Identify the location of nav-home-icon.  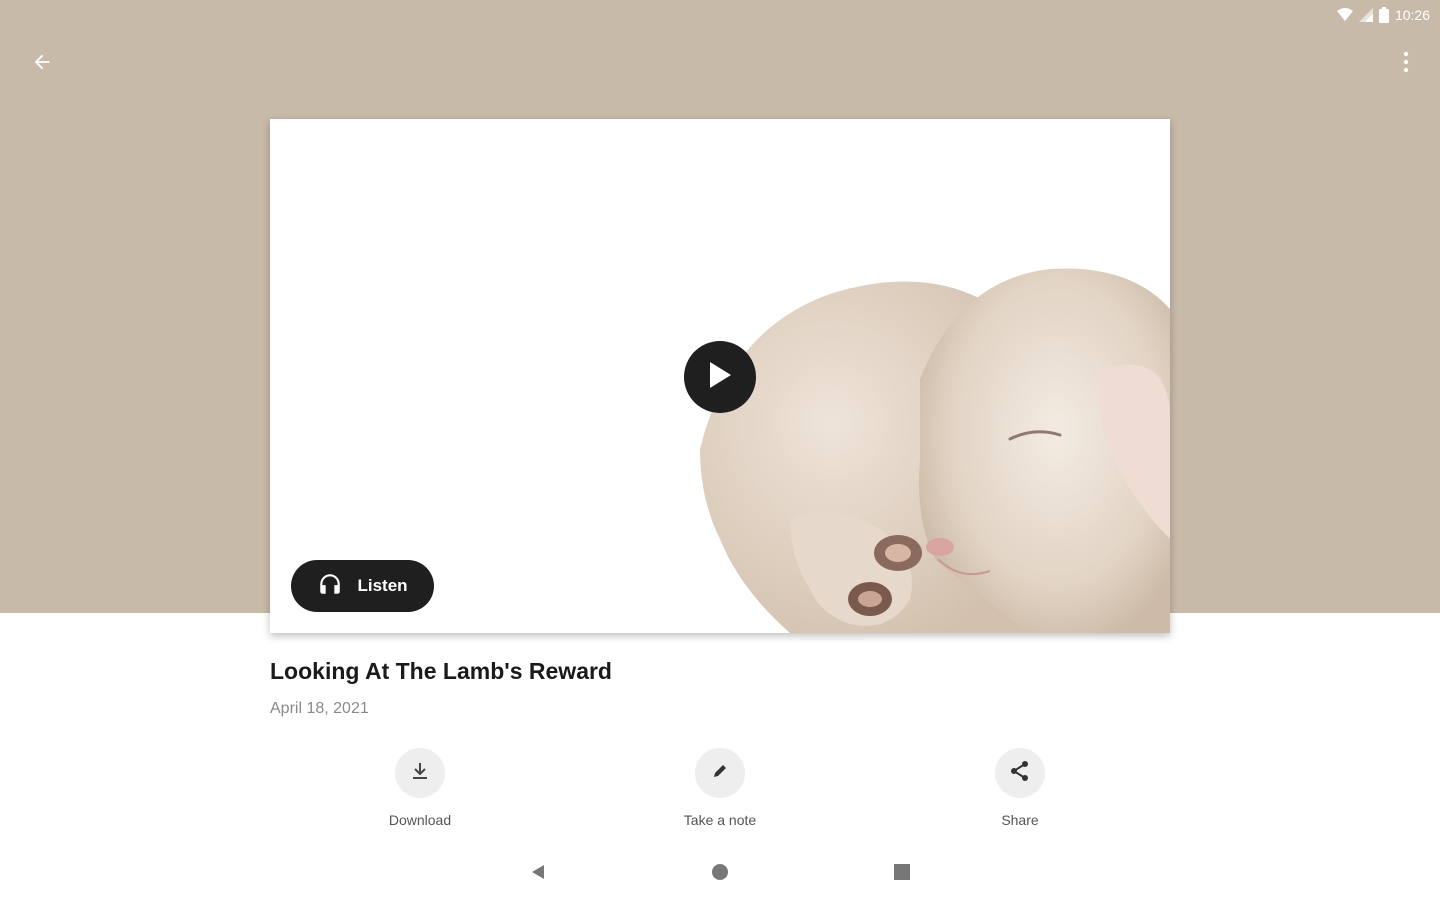
(720, 874).